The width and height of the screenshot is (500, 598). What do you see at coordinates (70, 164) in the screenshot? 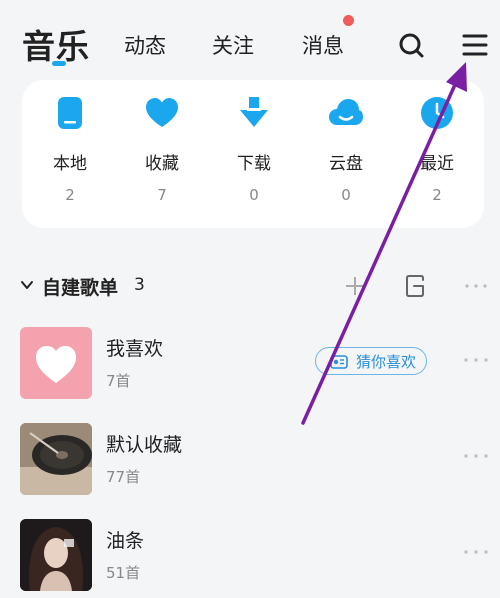
I see `quick-item-label: 本地` at bounding box center [70, 164].